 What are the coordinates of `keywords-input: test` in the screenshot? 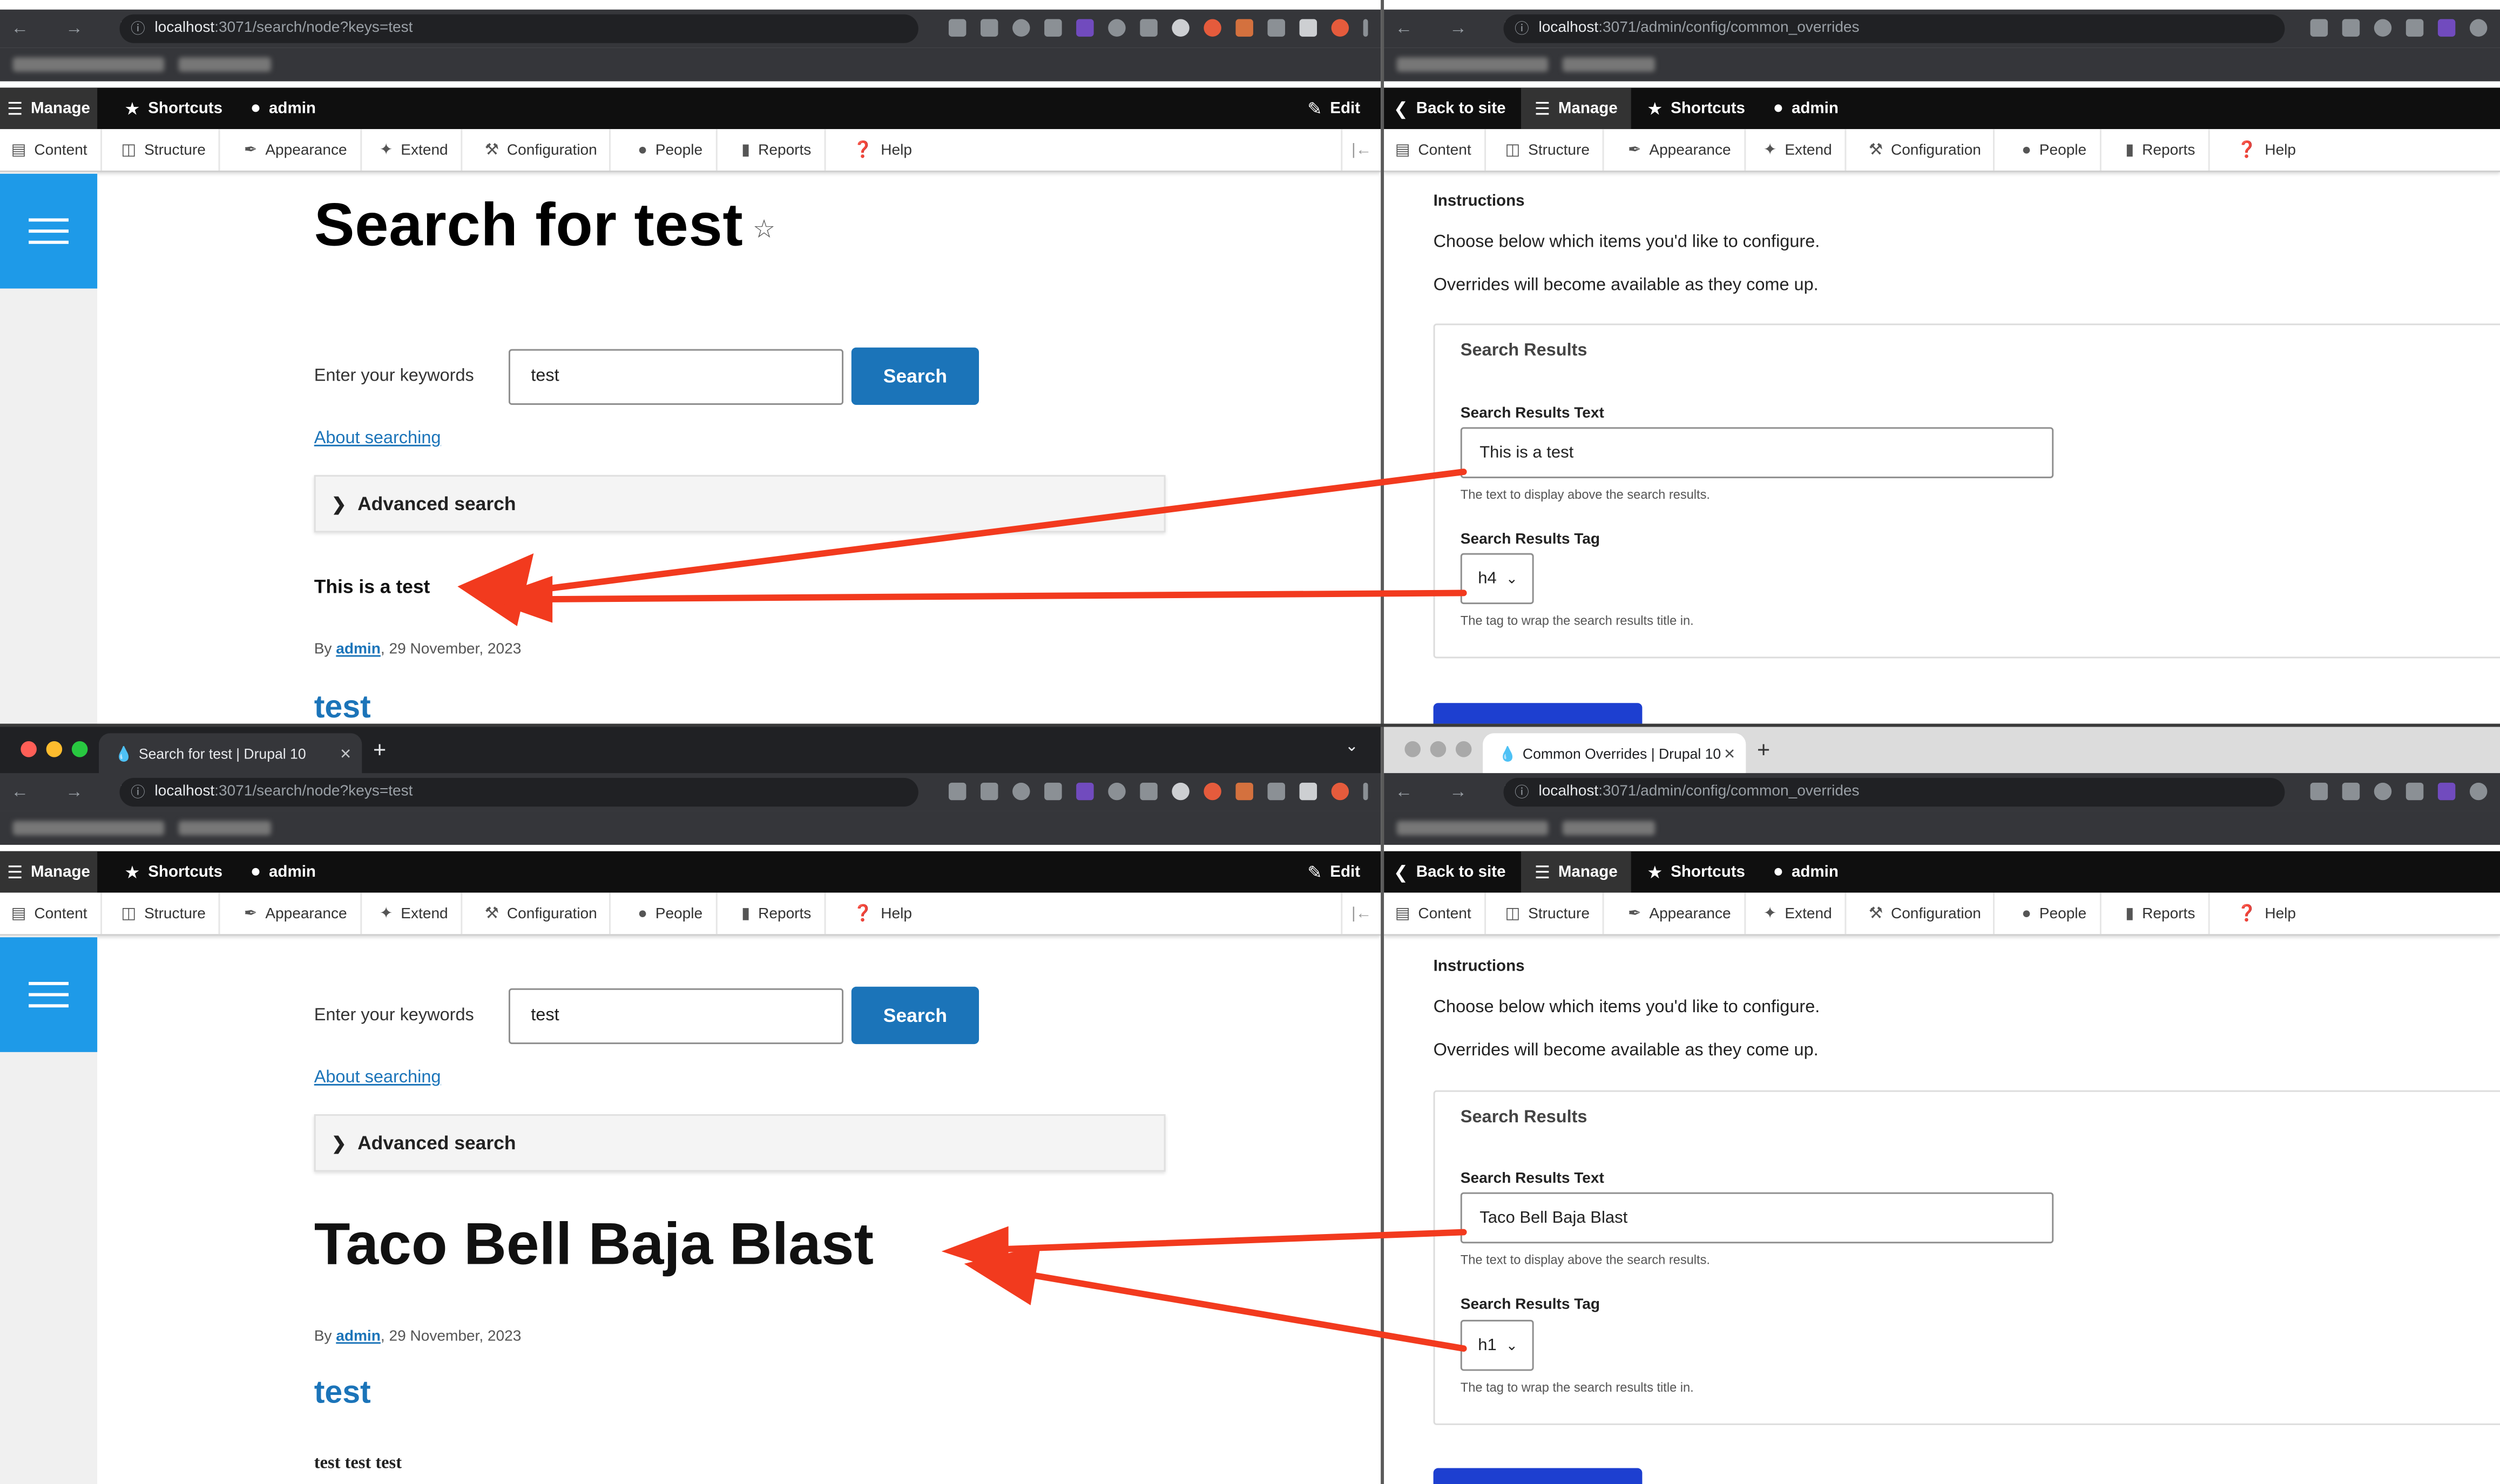 It's located at (676, 377).